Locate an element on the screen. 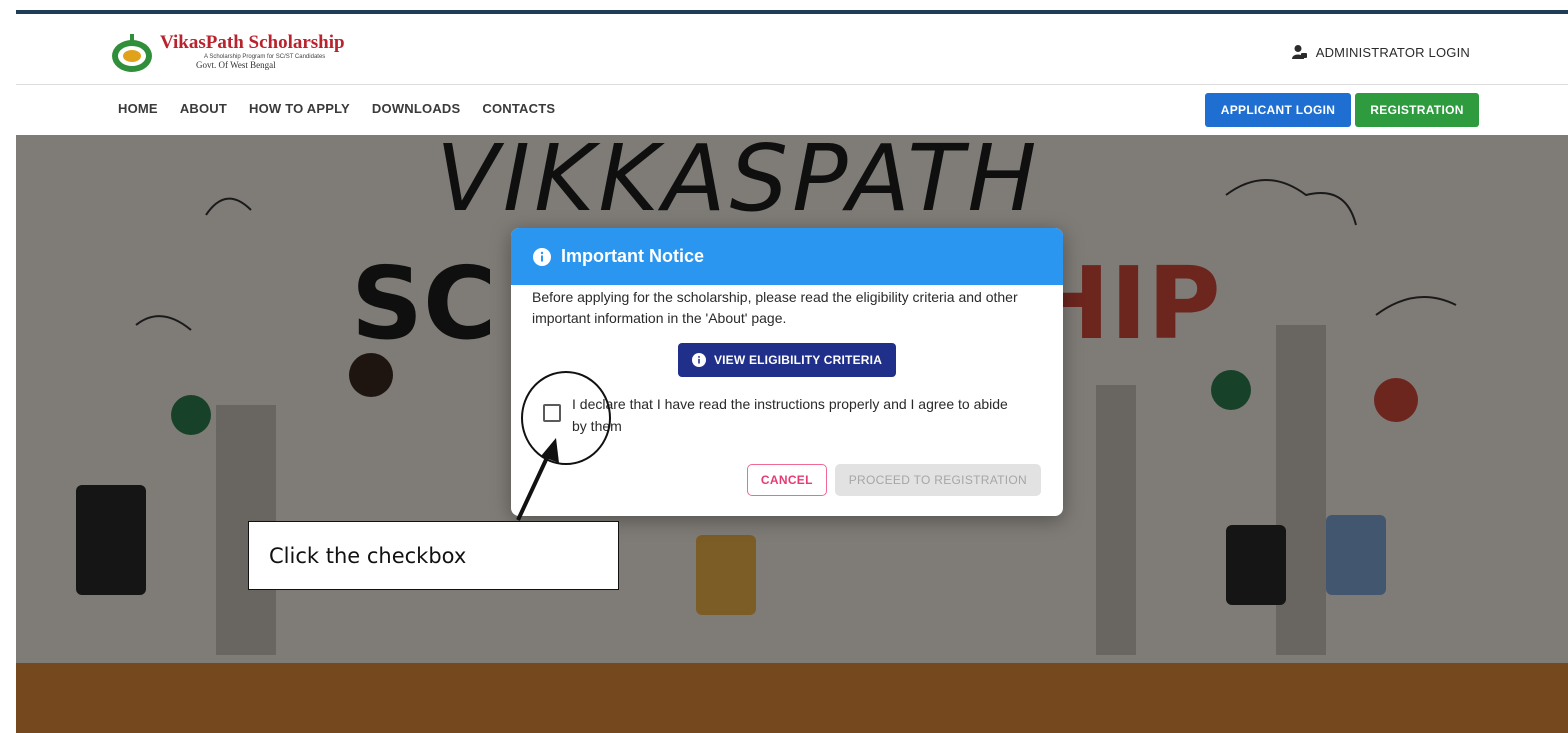 The width and height of the screenshot is (1568, 733). brand-subtitle: Govt. Of West Bengal is located at coordinates (236, 65).